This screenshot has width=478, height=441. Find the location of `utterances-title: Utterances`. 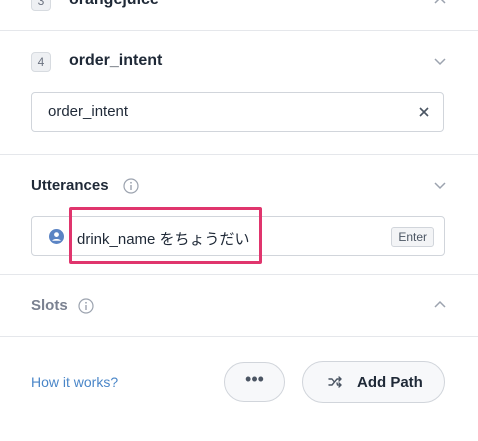

utterances-title: Utterances is located at coordinates (70, 185).